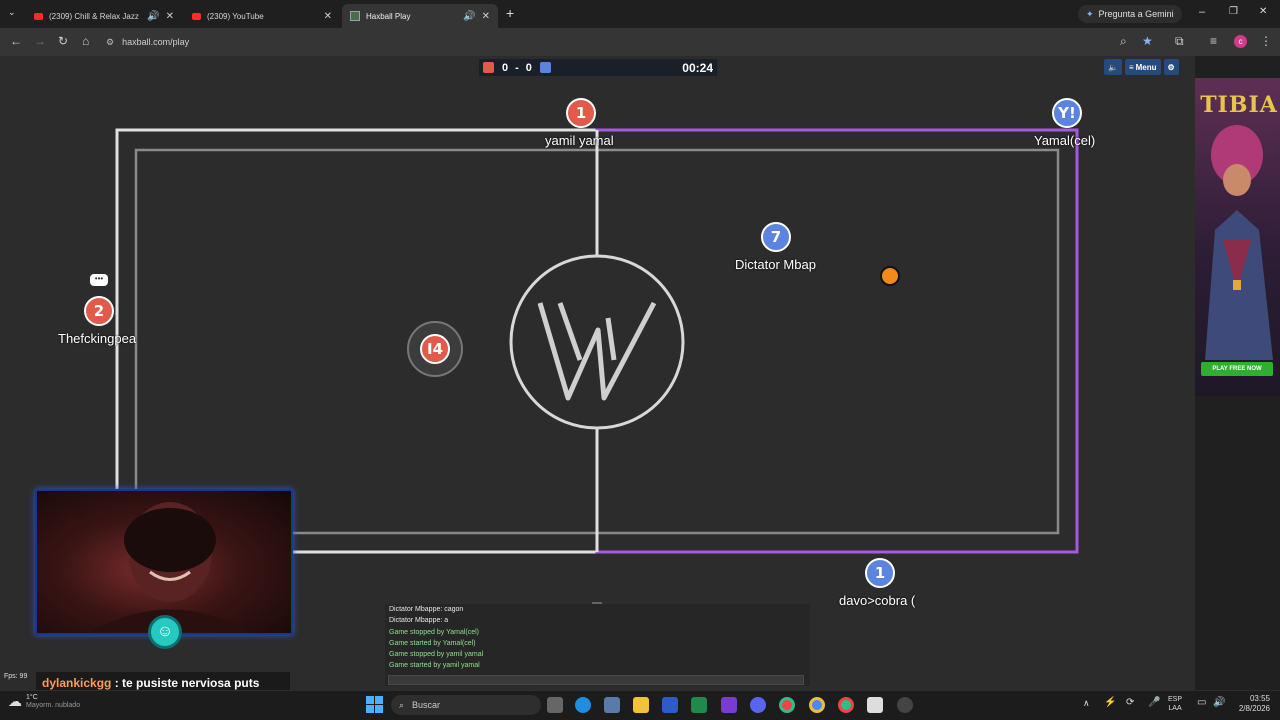 This screenshot has height=720, width=1280. I want to click on weather-temp: 1°C, so click(32, 697).